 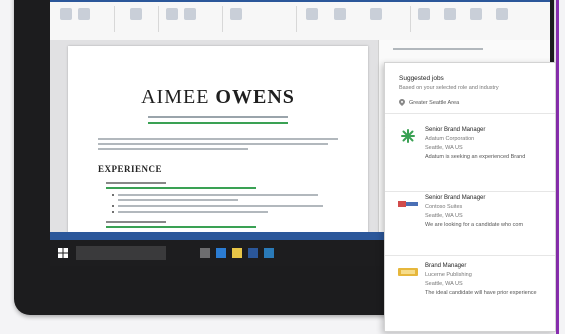 What do you see at coordinates (63, 253) in the screenshot?
I see `windows-start-icon` at bounding box center [63, 253].